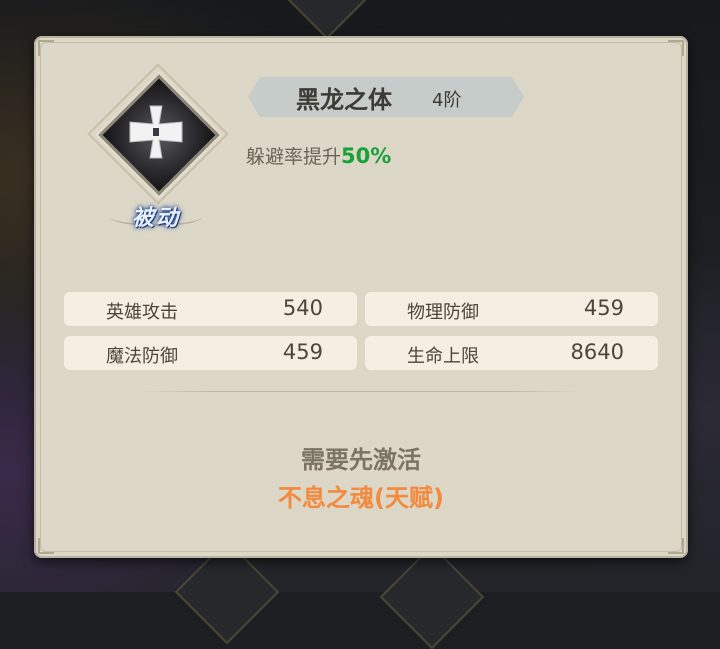 The image size is (720, 649). I want to click on skill-effect: 躲避率提升50%, so click(318, 155).